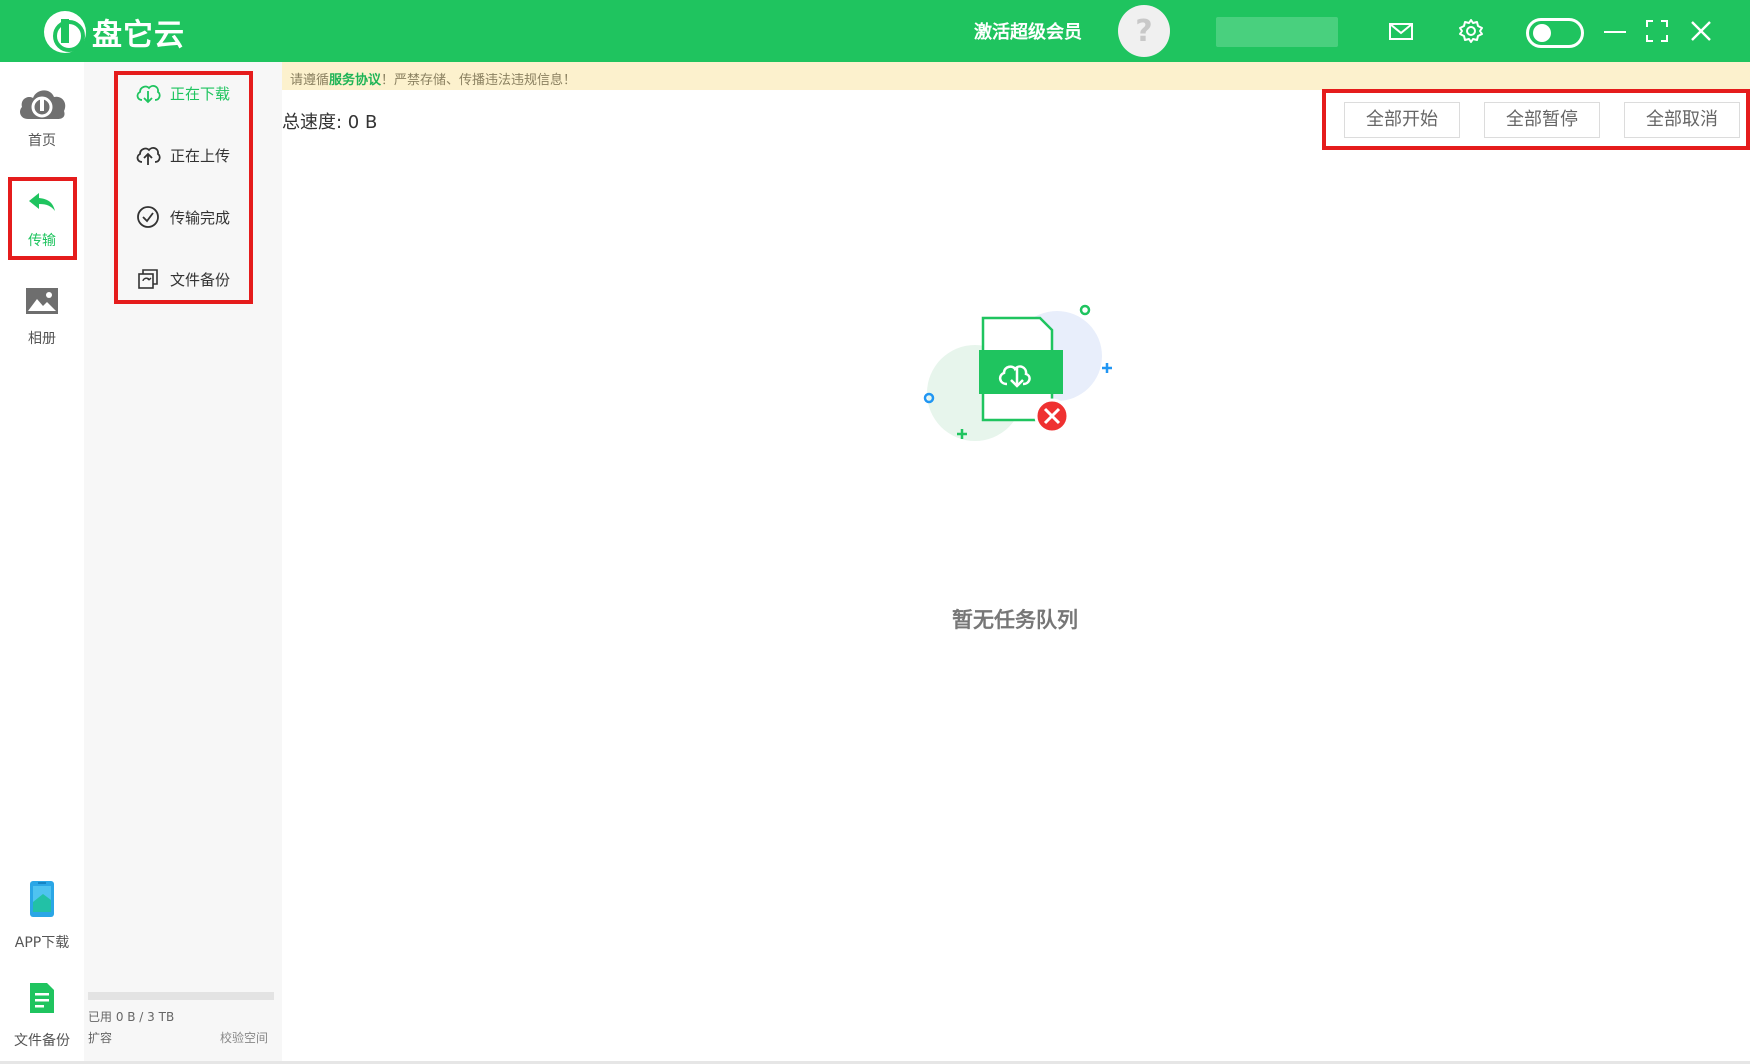  What do you see at coordinates (1015, 620) in the screenshot?
I see `empty-queue-text: 暂无任务队列` at bounding box center [1015, 620].